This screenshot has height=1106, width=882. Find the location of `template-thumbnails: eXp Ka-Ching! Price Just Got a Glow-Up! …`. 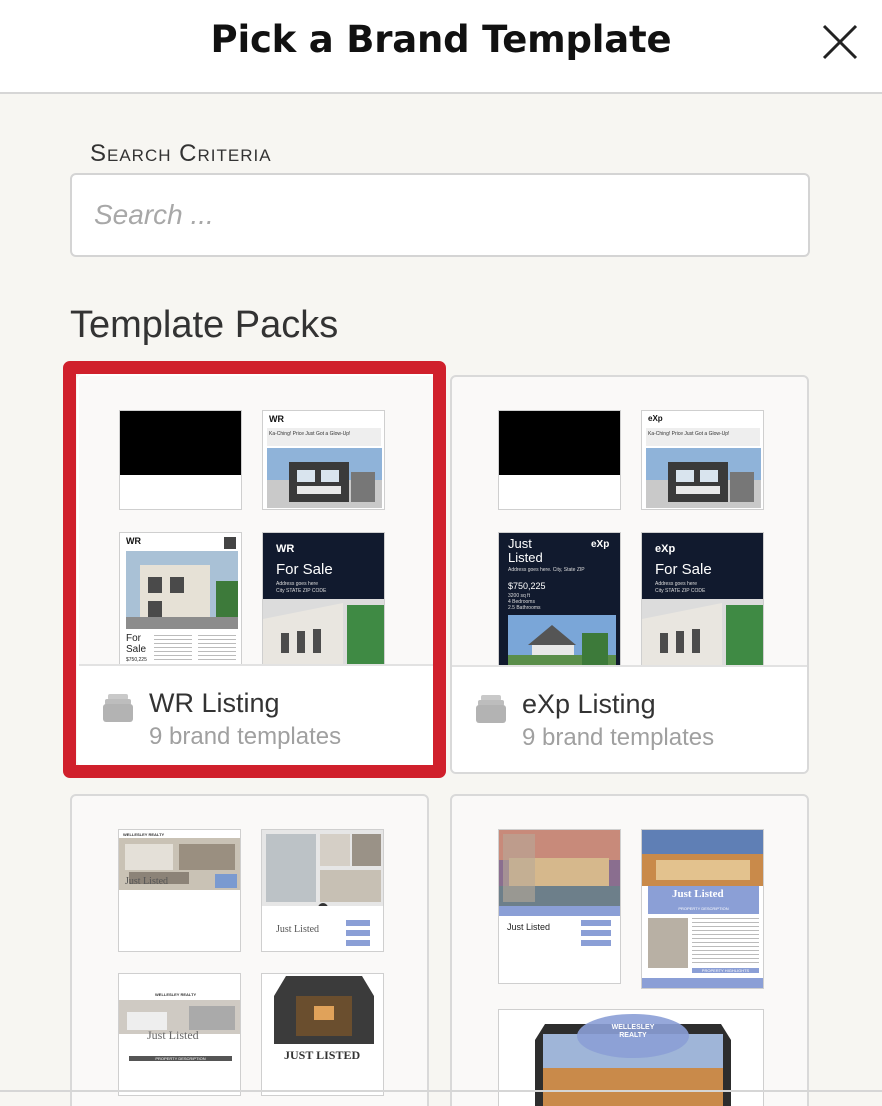

template-thumbnails: eXp Ka-Ching! Price Just Got a Glow-Up! … is located at coordinates (629, 521).